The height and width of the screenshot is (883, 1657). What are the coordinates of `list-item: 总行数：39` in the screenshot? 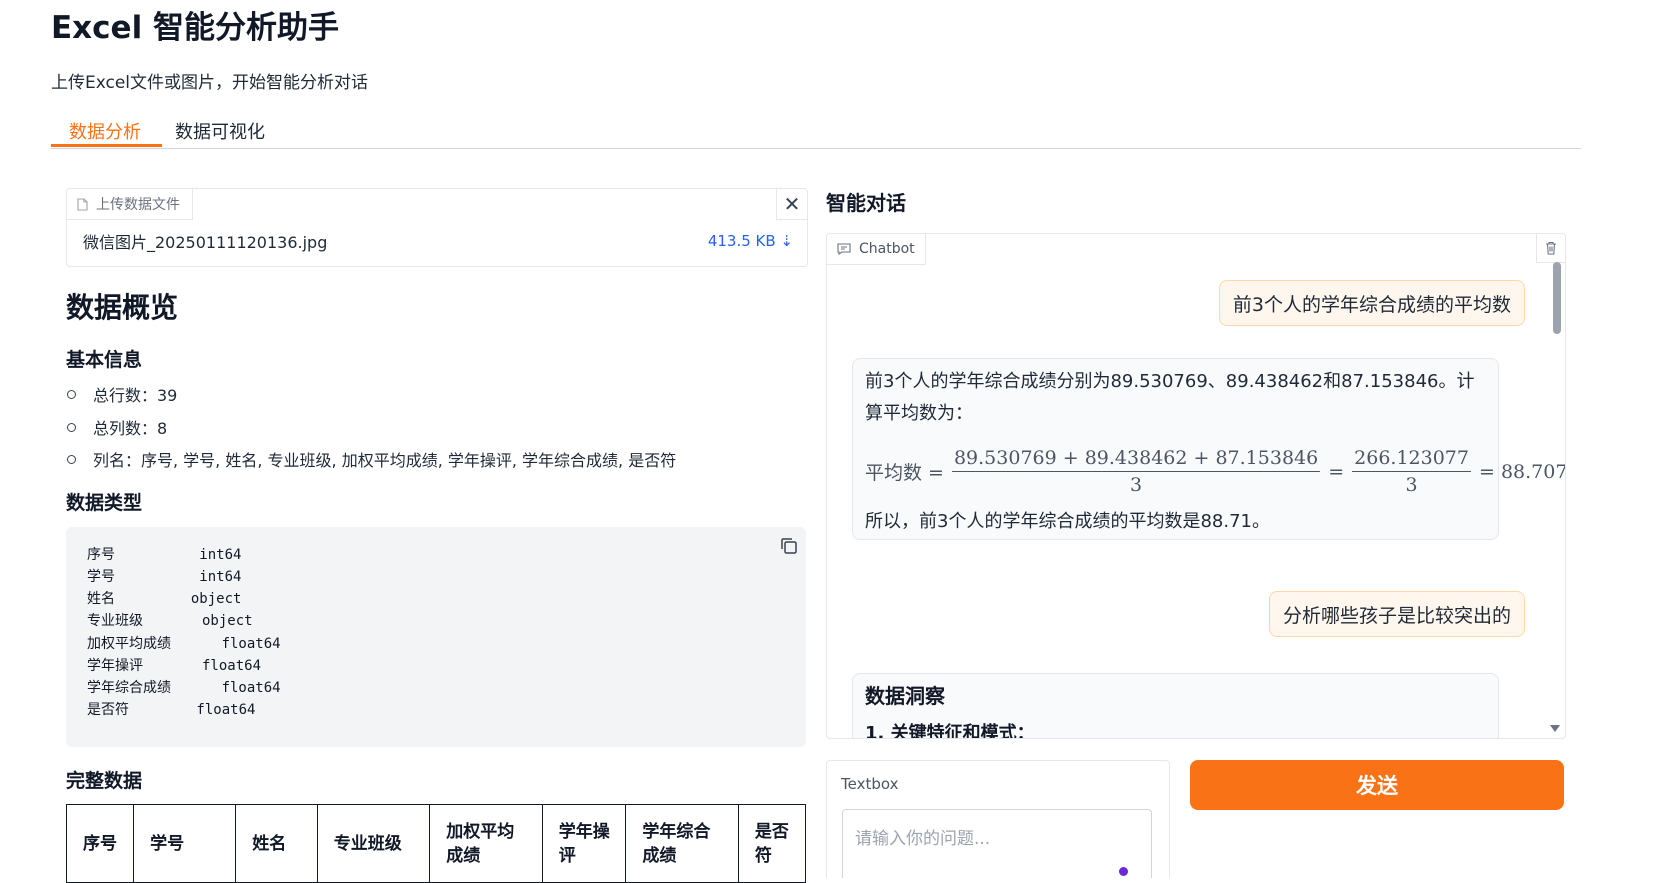 It's located at (121, 394).